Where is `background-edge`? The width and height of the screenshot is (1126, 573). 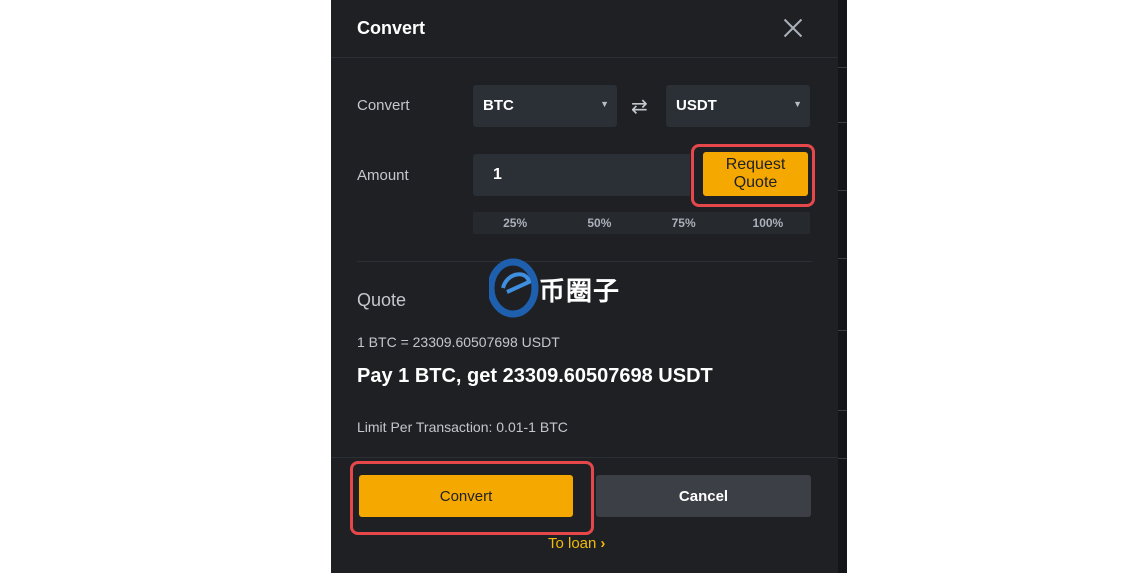
background-edge is located at coordinates (842, 286).